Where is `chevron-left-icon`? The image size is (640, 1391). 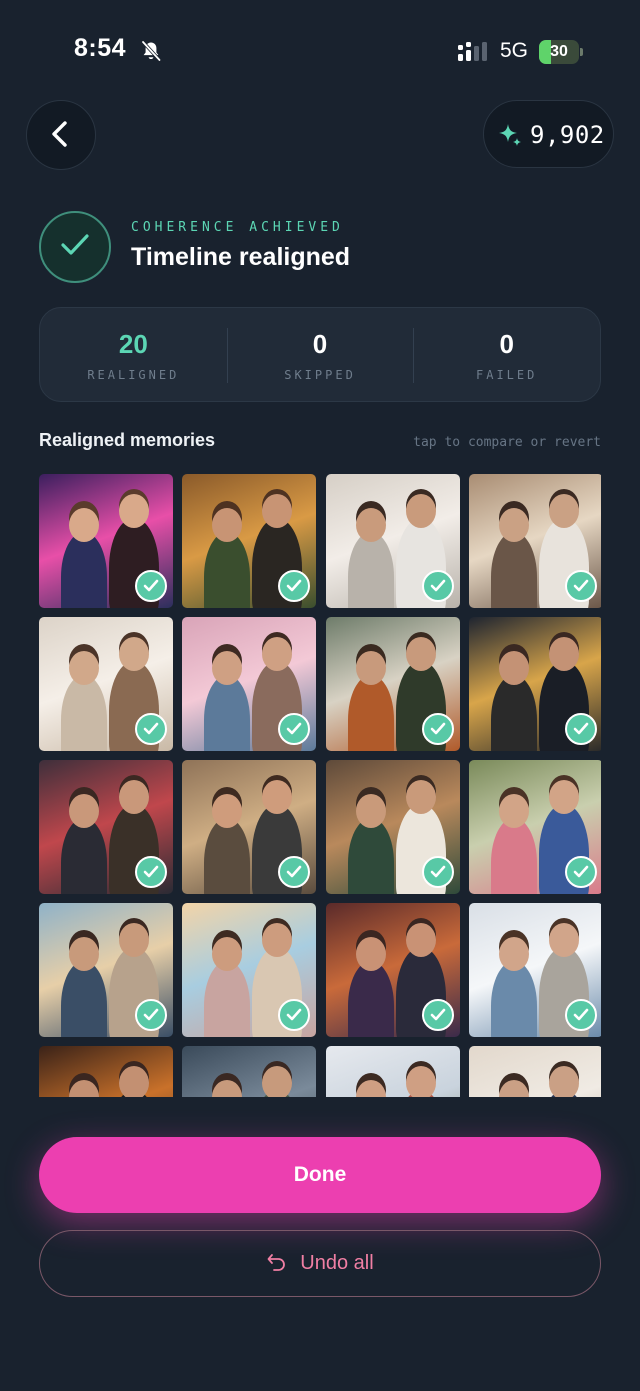 chevron-left-icon is located at coordinates (61, 135).